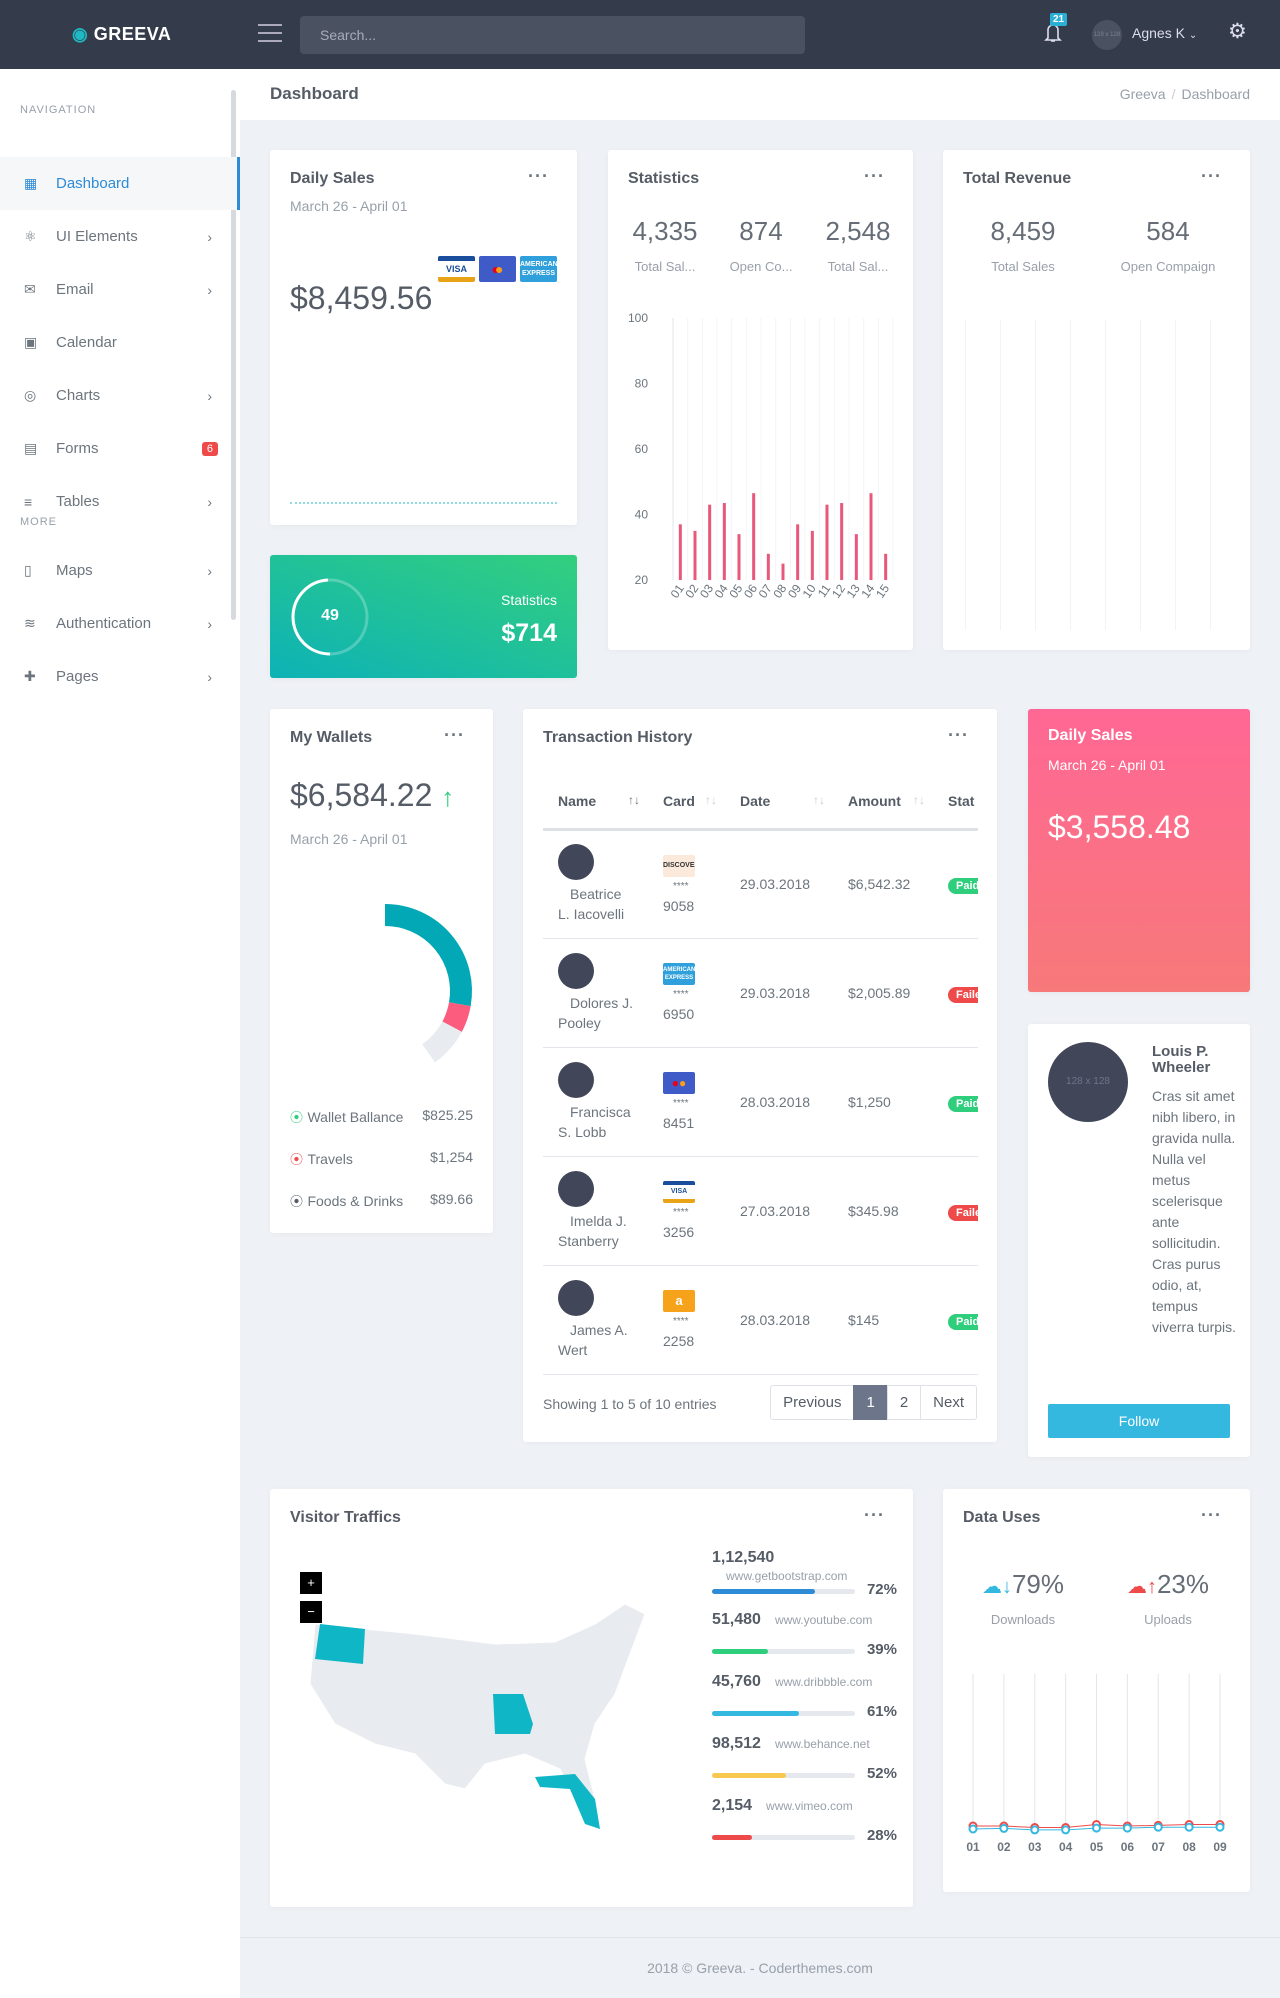 The width and height of the screenshot is (1280, 1998). I want to click on sidebar-item-ui-elements: ⚛ UI Elements ›, so click(120, 236).